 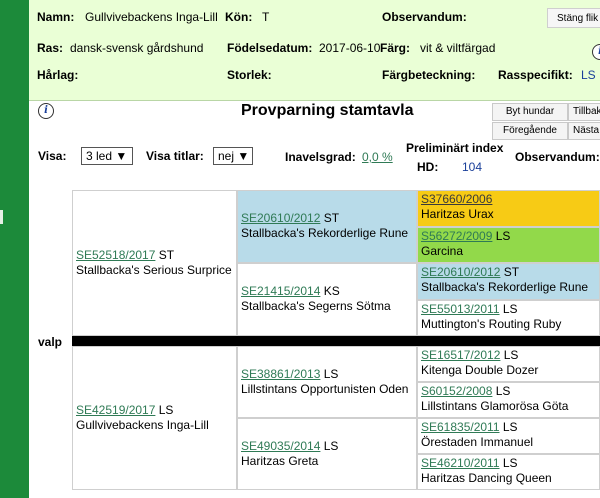 What do you see at coordinates (320, 157) in the screenshot?
I see `inbreeding-label: Inavelsgrad:` at bounding box center [320, 157].